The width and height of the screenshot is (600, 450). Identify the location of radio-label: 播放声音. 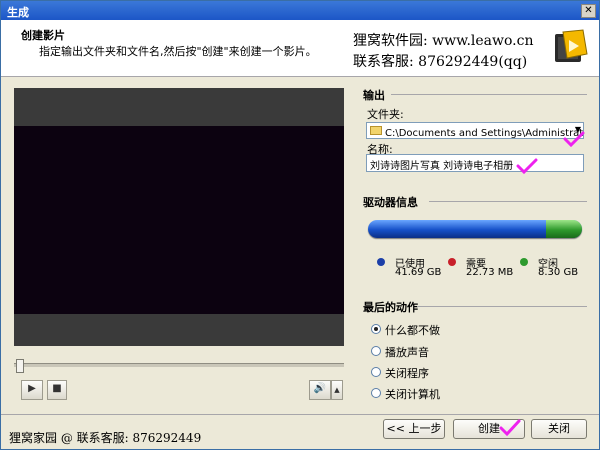
(407, 352).